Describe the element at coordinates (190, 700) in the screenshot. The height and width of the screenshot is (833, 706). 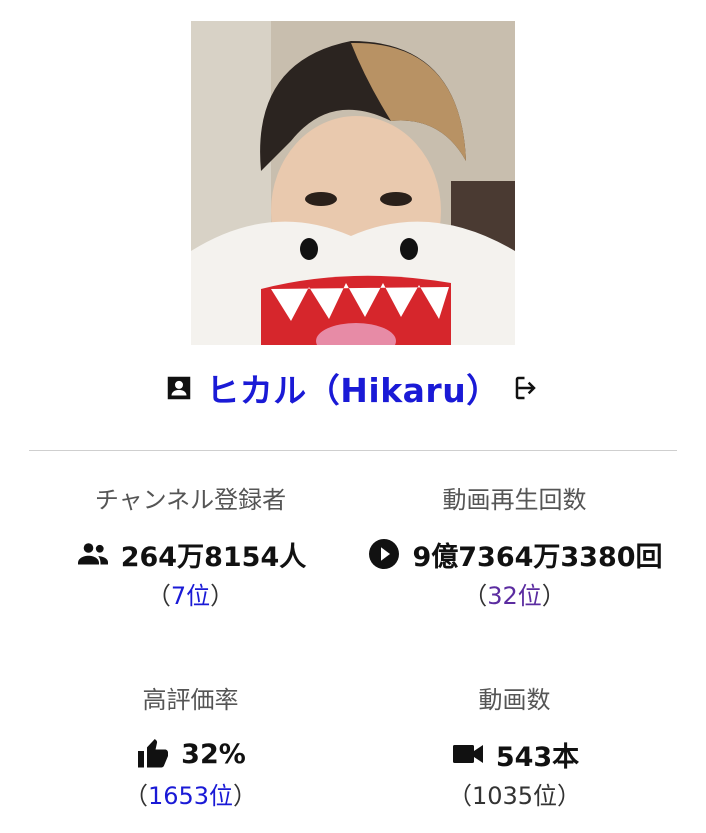
I see `rating-label: 高評価率` at that location.